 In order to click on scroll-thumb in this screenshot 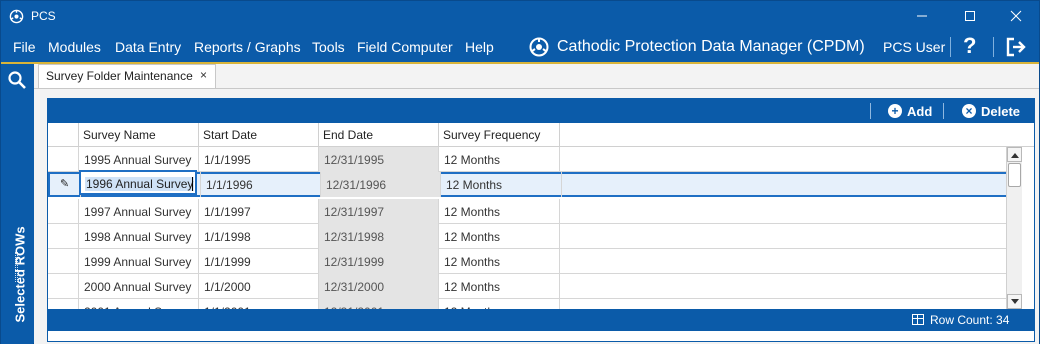, I will do `click(1014, 175)`.